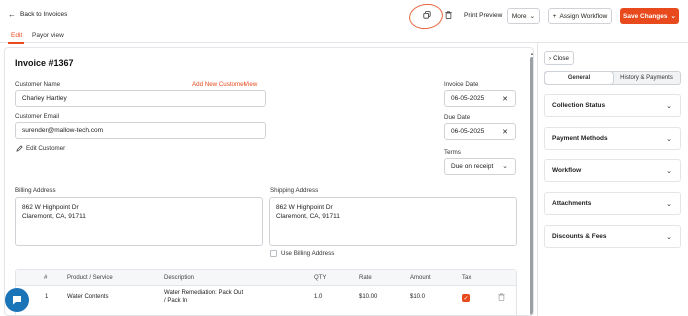 The height and width of the screenshot is (316, 688). I want to click on edit-customer-label: Edit Customer, so click(46, 148).